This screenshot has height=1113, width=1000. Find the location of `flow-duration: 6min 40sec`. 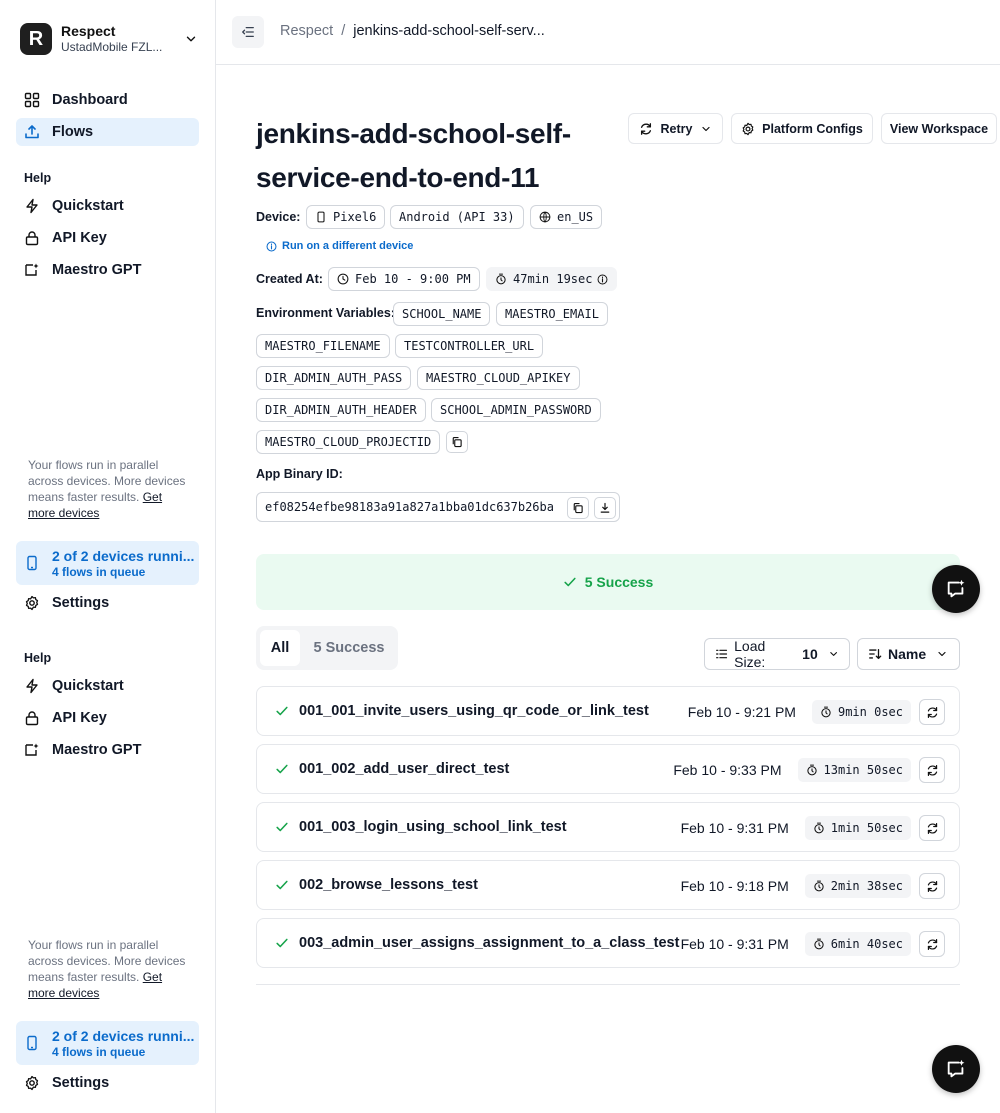

flow-duration: 6min 40sec is located at coordinates (857, 944).